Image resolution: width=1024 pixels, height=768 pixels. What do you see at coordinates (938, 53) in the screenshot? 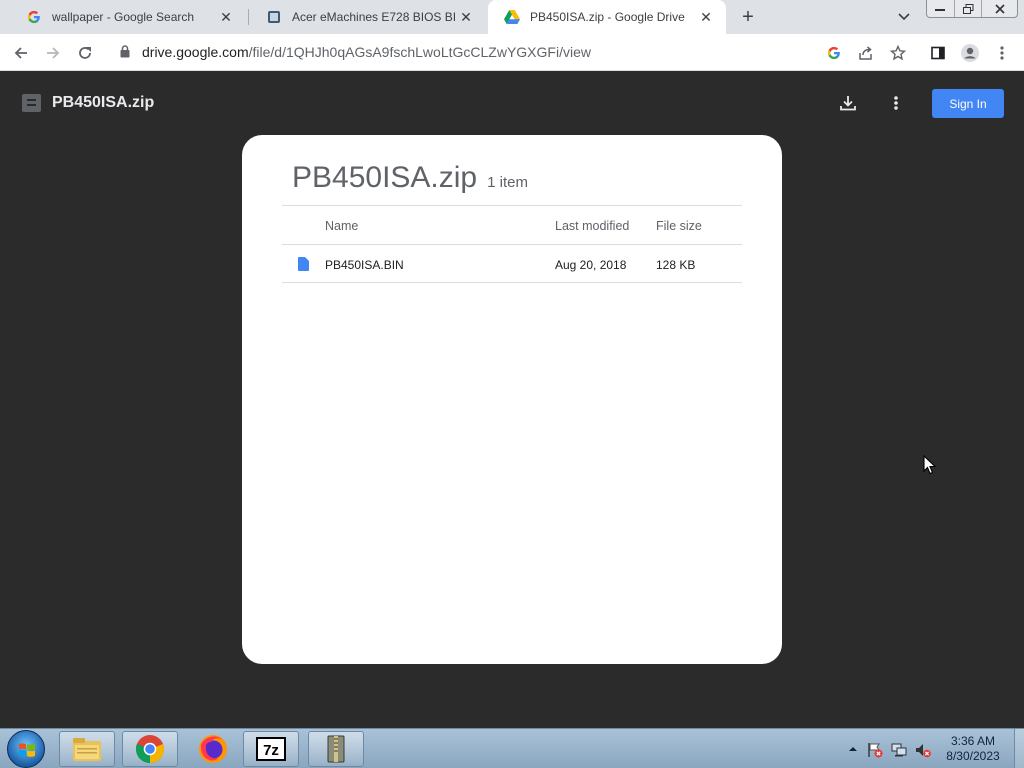
I see `side-panel-icon` at bounding box center [938, 53].